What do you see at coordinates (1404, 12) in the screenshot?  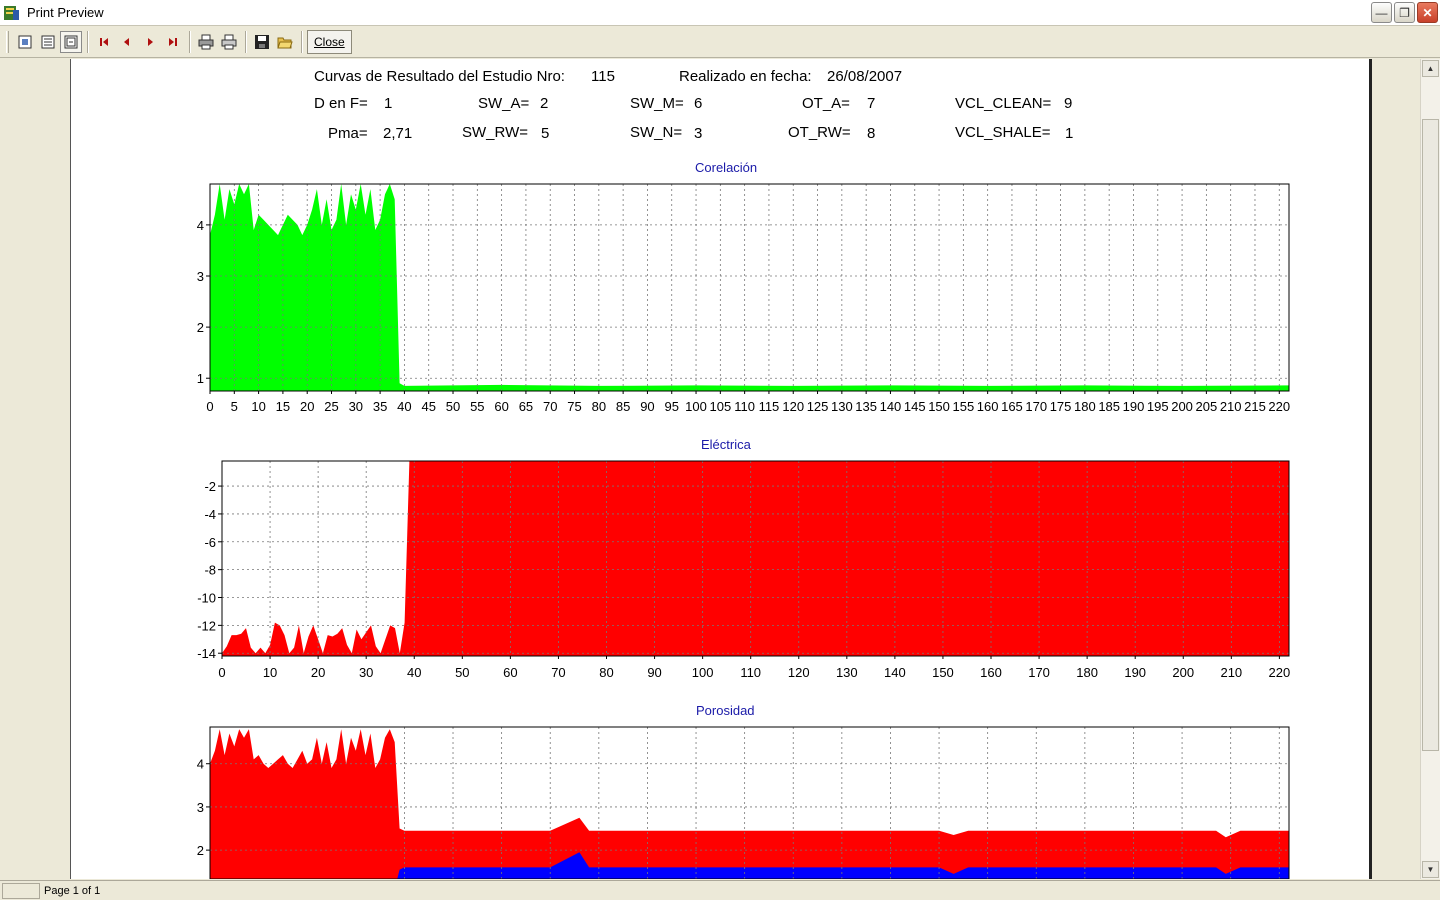 I see `restore-button: ❐` at bounding box center [1404, 12].